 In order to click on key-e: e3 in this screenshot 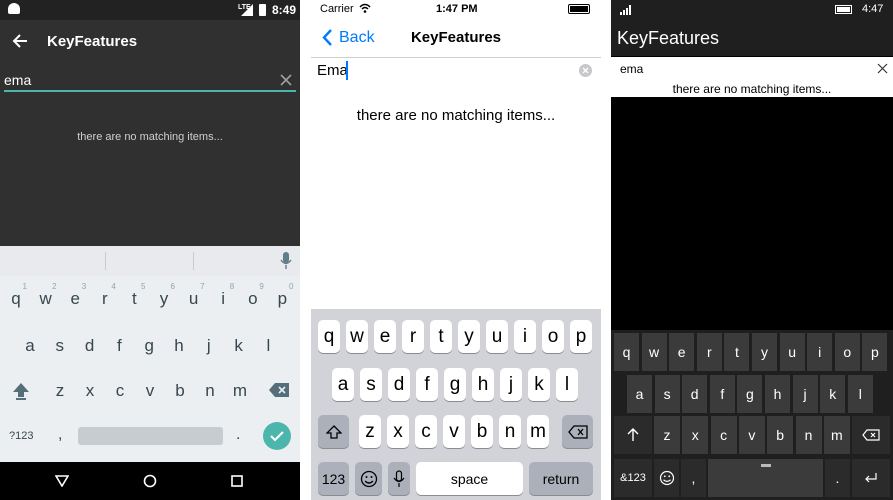, I will do `click(75, 299)`.